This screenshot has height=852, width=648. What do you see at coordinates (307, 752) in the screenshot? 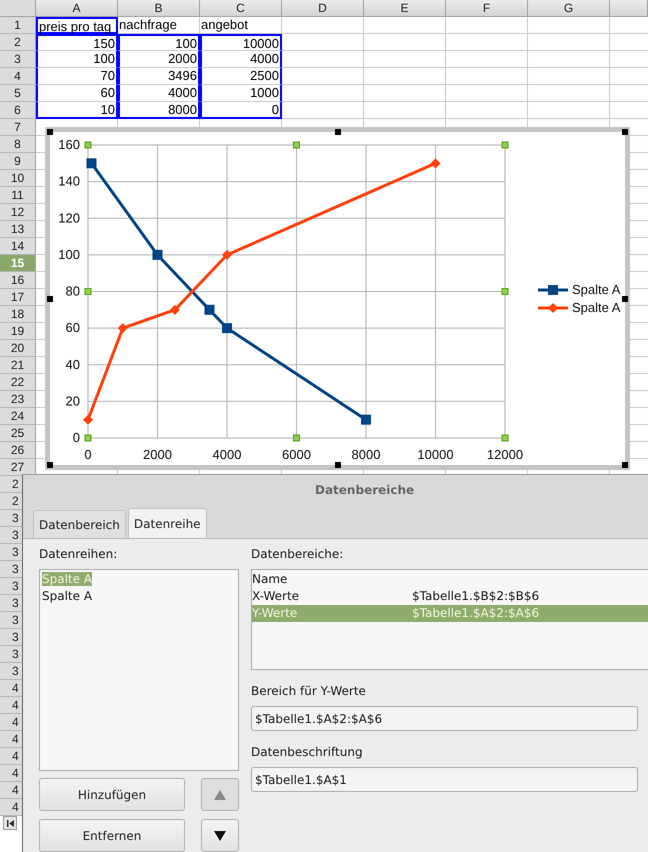
I see `field-label: Datenbeschriftung` at bounding box center [307, 752].